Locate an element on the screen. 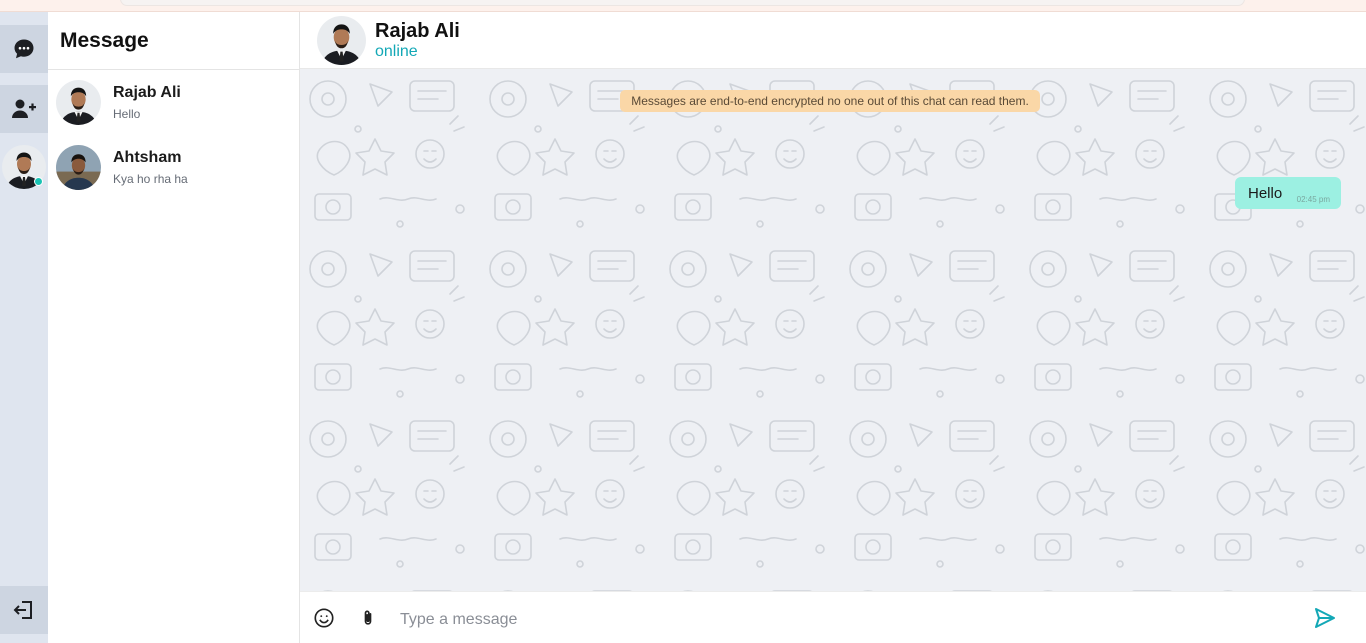 The width and height of the screenshot is (1366, 643). chat-bubble-icon is located at coordinates (24, 49).